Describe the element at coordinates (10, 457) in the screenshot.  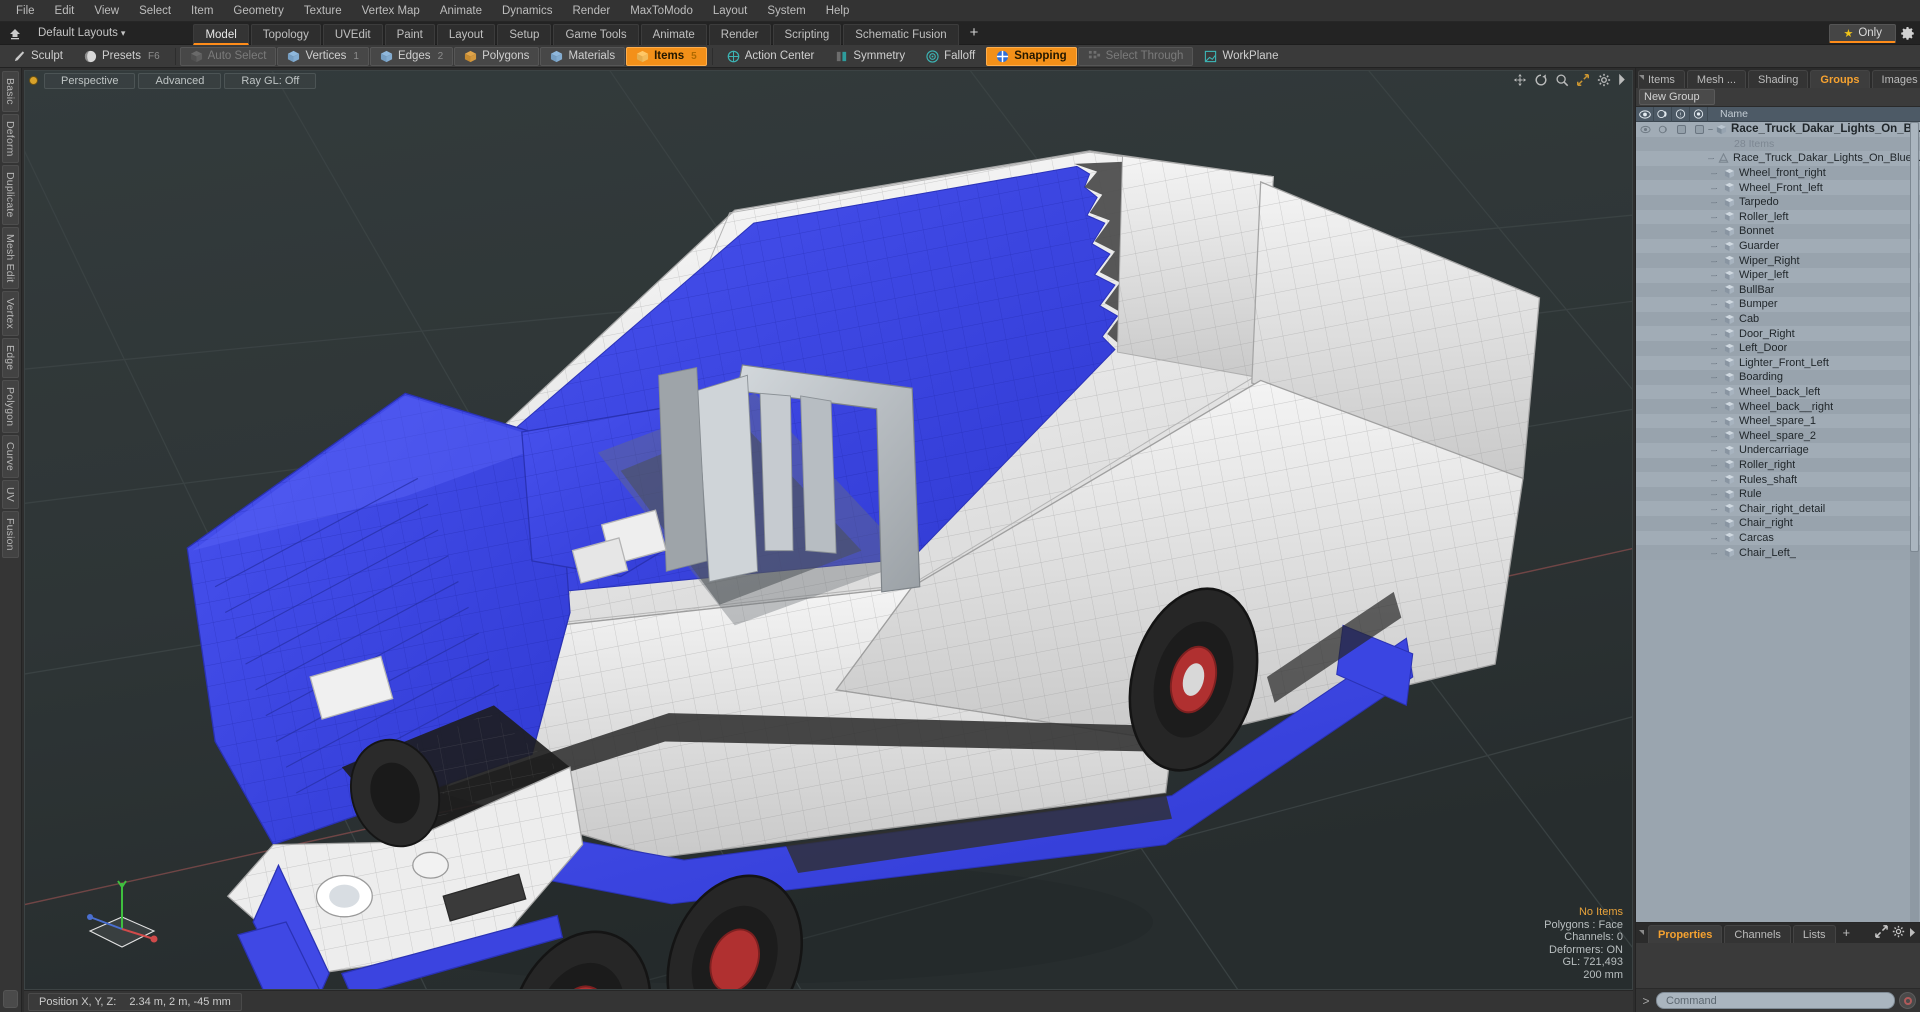
I see `tool-tab-curve: Curve` at that location.